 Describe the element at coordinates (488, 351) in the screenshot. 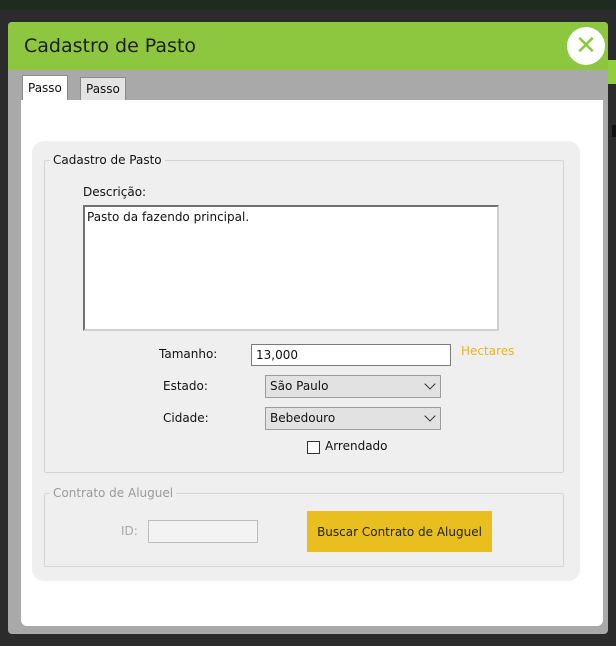

I see `tamanho-unit-label: Hectares` at that location.